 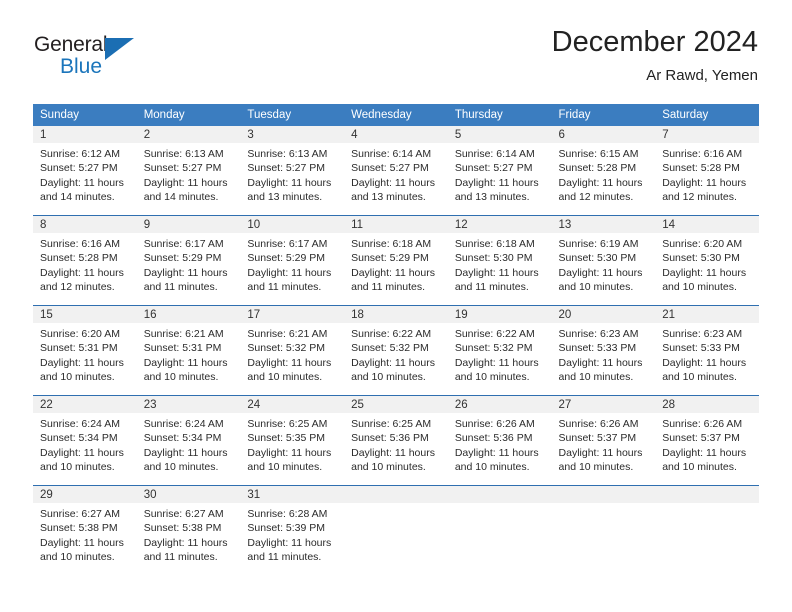 What do you see at coordinates (598, 154) in the screenshot?
I see `sunrise-time: Sunrise: 6:15 AM` at bounding box center [598, 154].